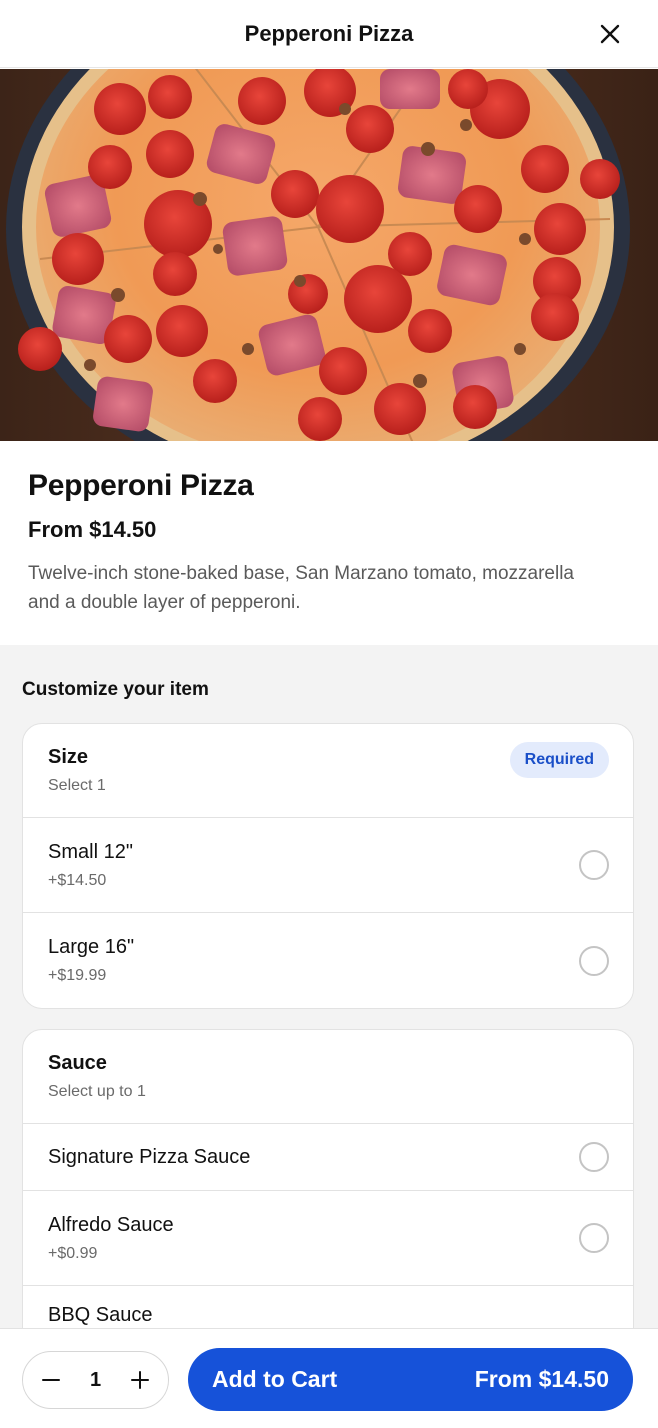 This screenshot has height=1428, width=658. What do you see at coordinates (90, 851) in the screenshot?
I see `option-name: Small 12"` at bounding box center [90, 851].